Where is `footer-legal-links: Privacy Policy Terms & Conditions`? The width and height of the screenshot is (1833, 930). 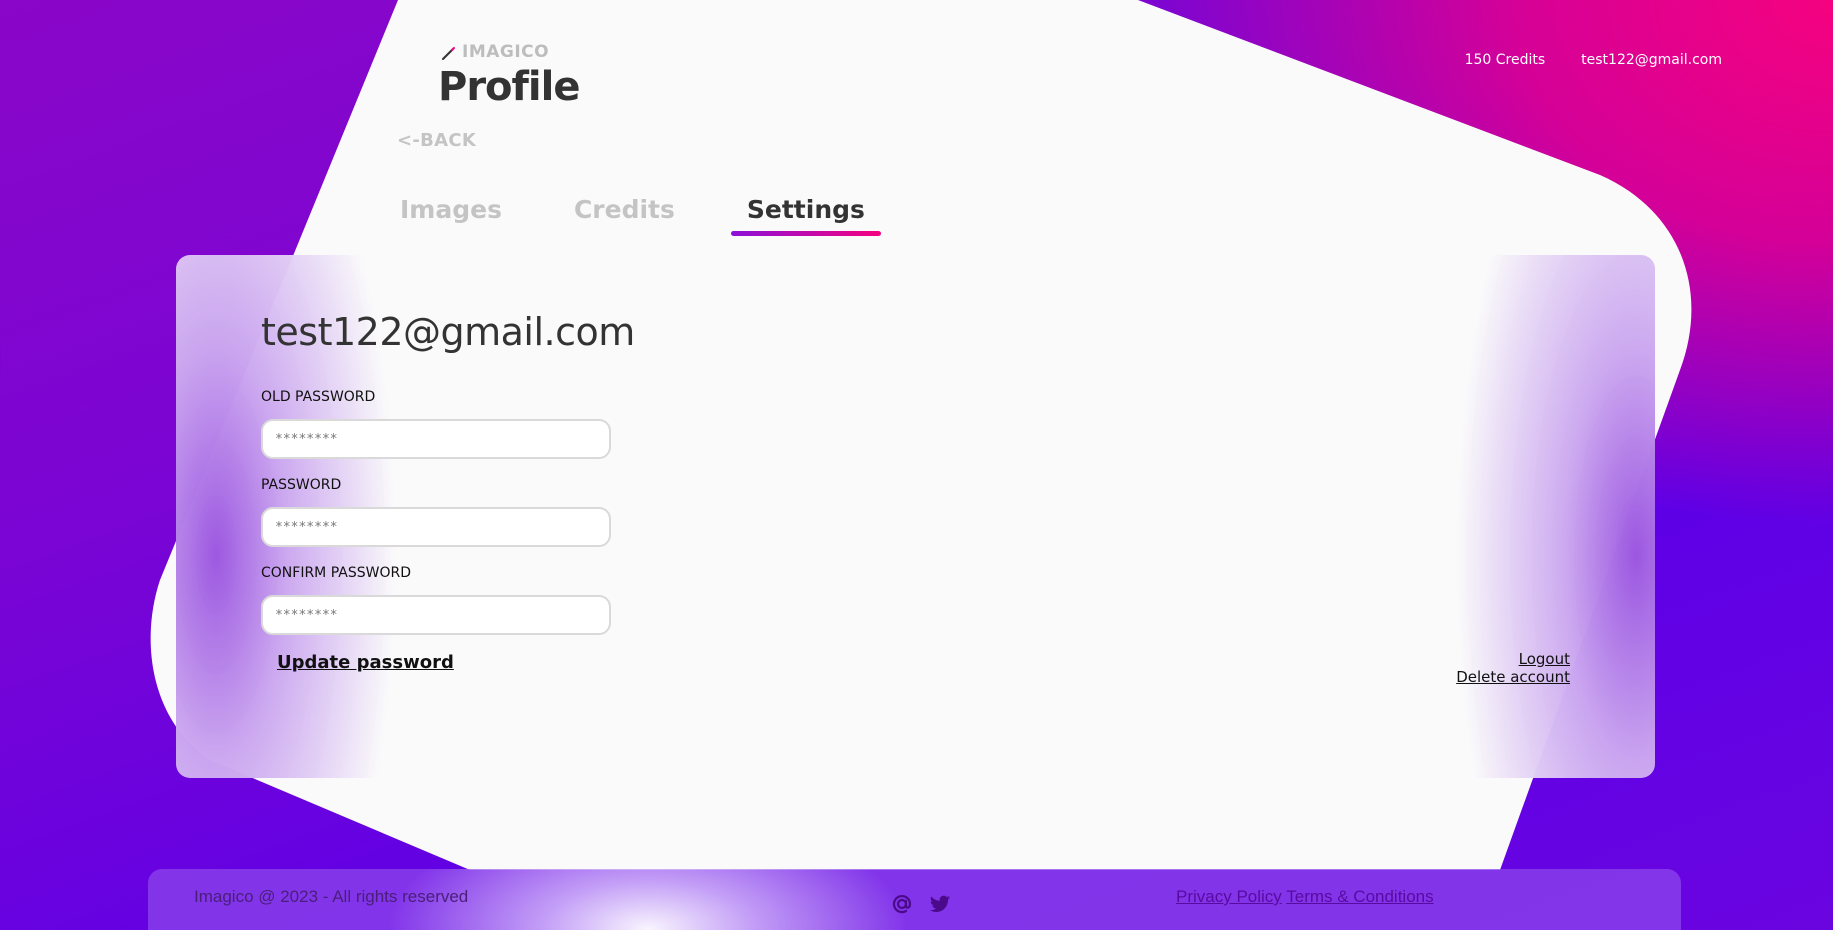 footer-legal-links: Privacy Policy Terms & Conditions is located at coordinates (1305, 897).